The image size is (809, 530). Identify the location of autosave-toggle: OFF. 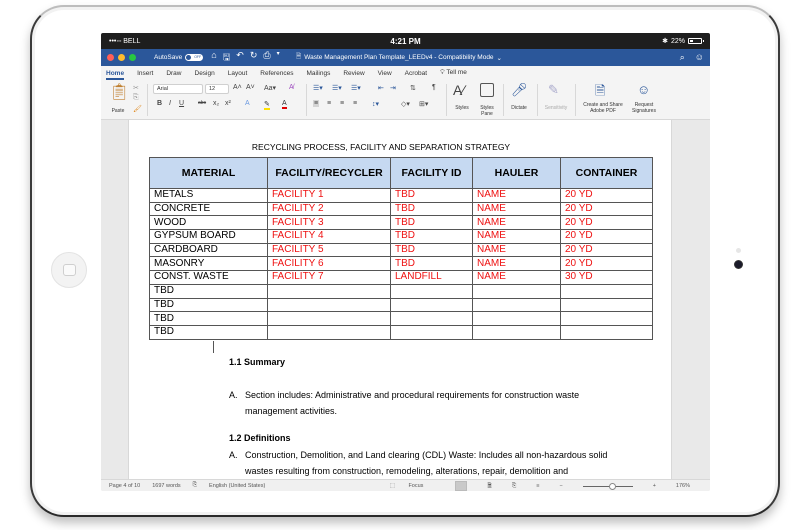
(194, 57).